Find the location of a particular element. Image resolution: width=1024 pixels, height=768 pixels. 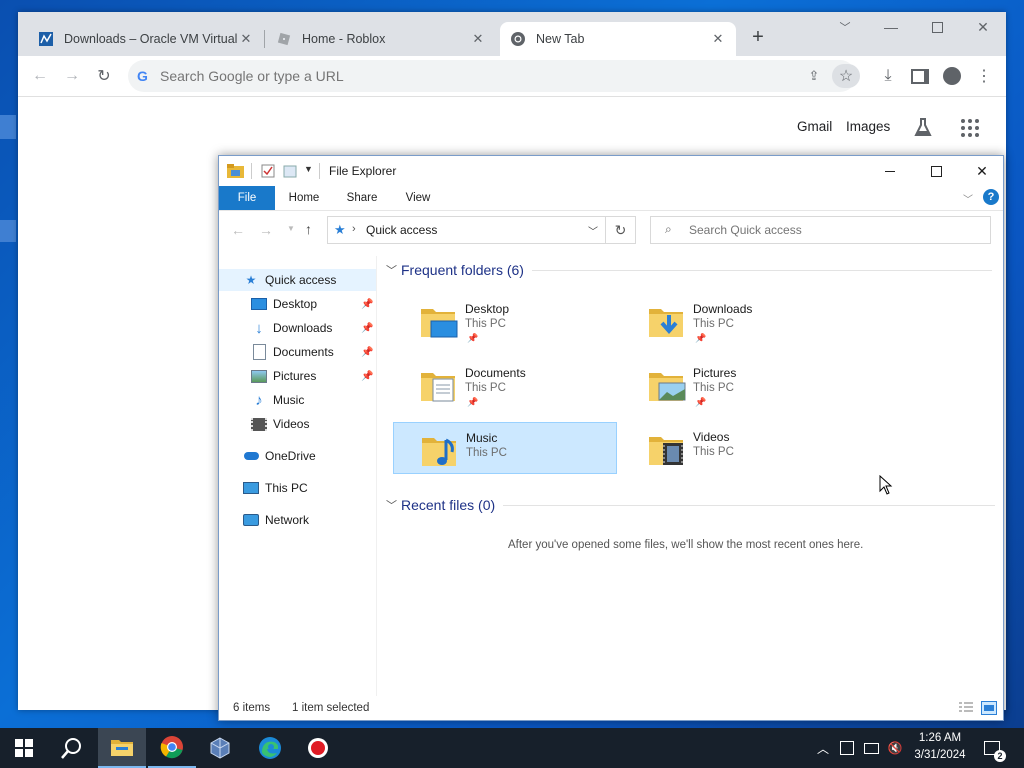

taskbar-recorder is located at coordinates (318, 748).